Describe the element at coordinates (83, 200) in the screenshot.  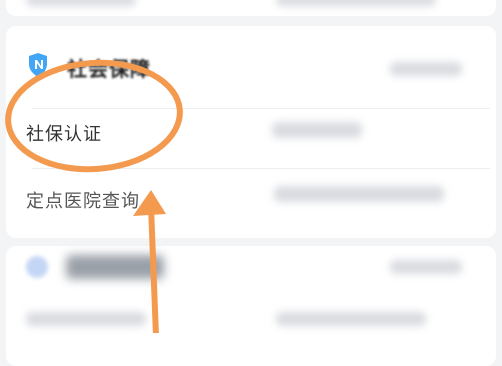
I see `designated-hospital-query-item: 定点医院查询` at that location.